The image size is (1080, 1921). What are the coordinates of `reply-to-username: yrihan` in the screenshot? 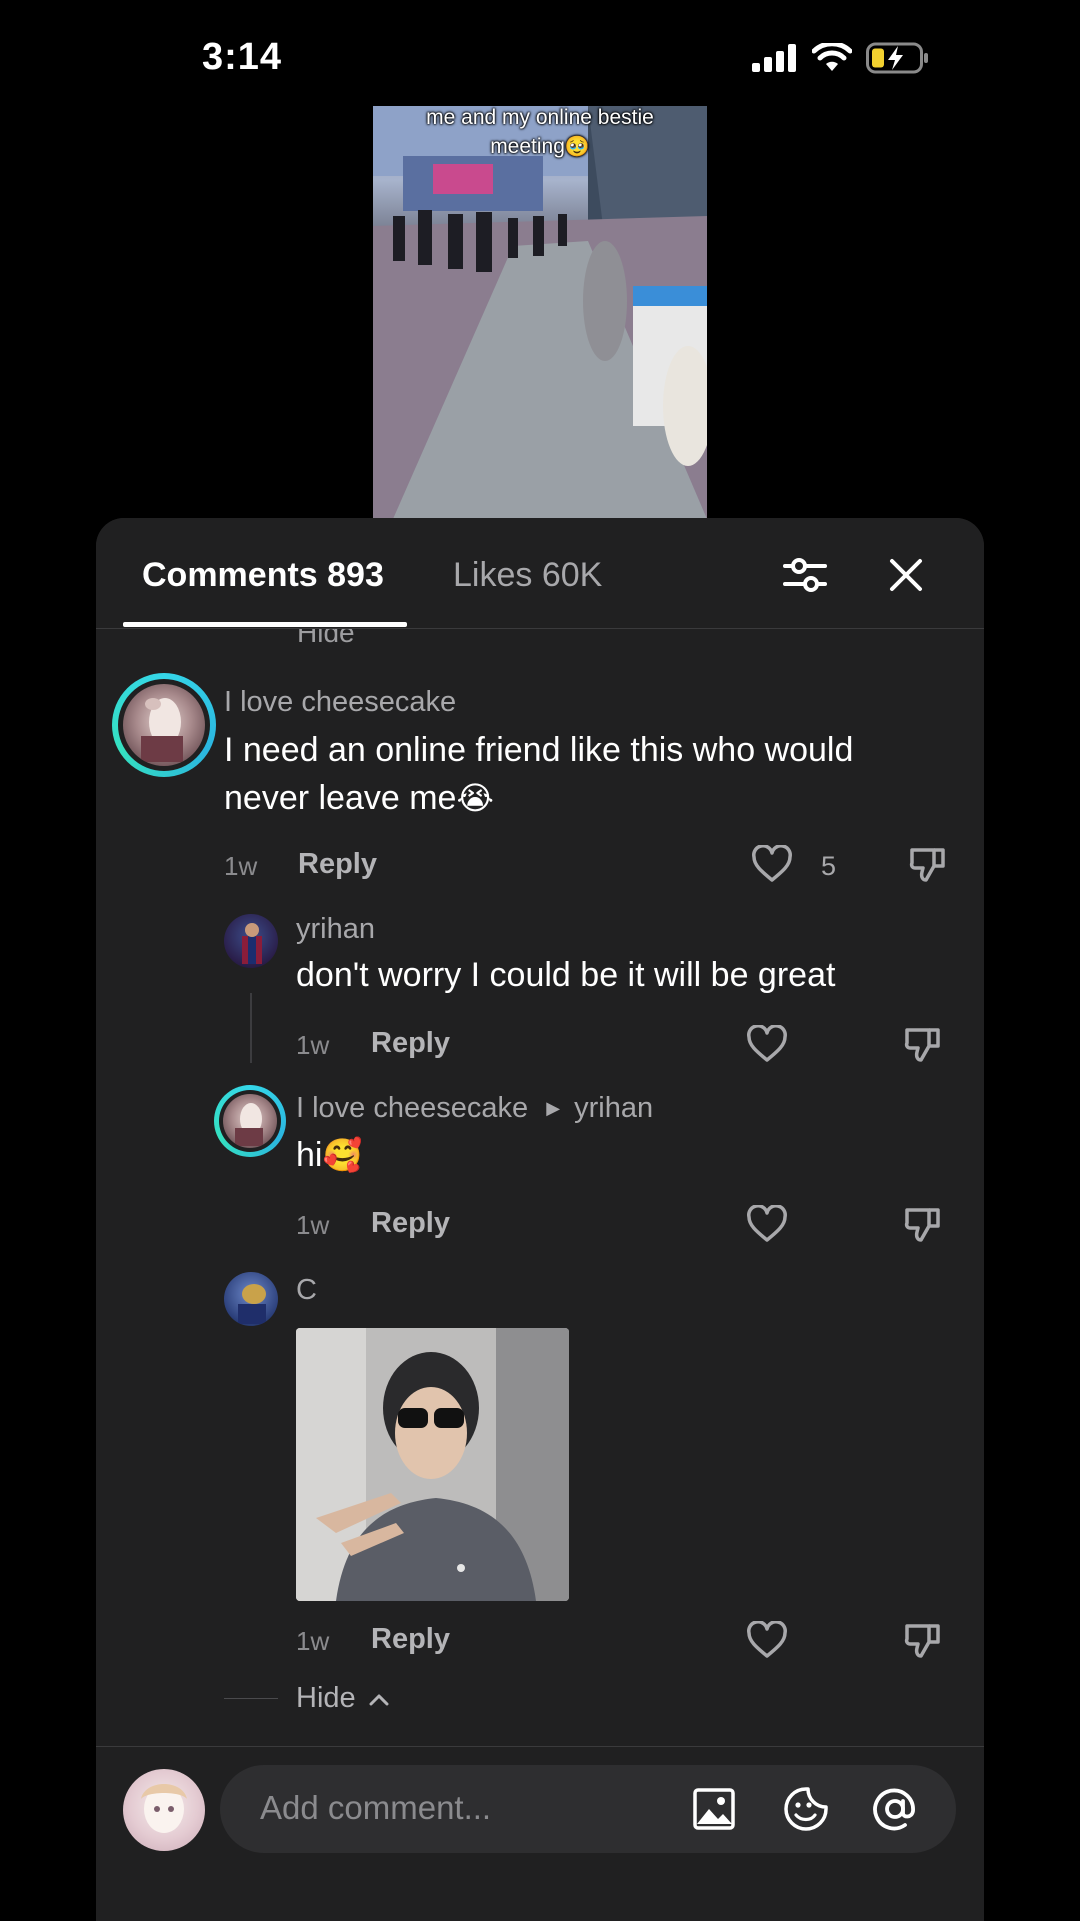 It's located at (613, 1108).